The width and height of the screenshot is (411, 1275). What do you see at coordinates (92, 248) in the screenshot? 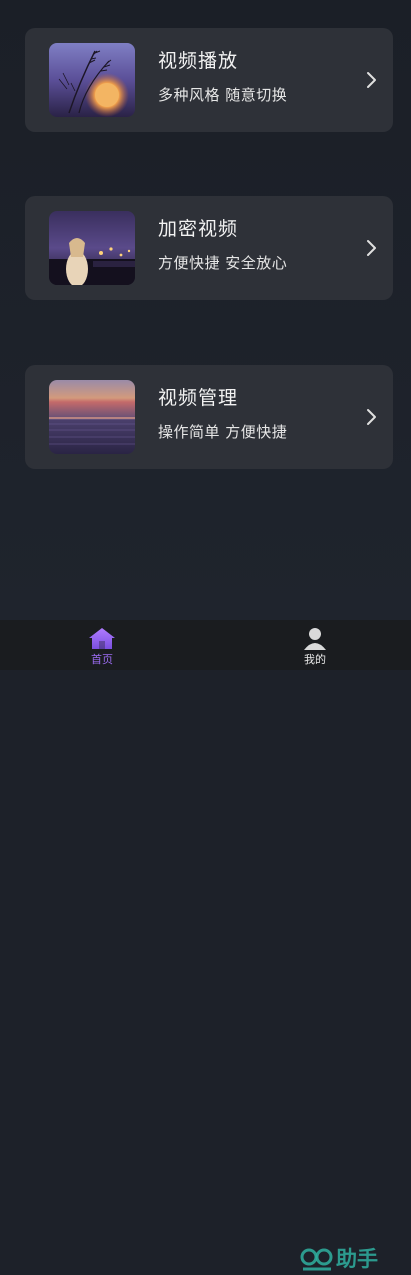
I see `night-city-woman-thumbnail` at bounding box center [92, 248].